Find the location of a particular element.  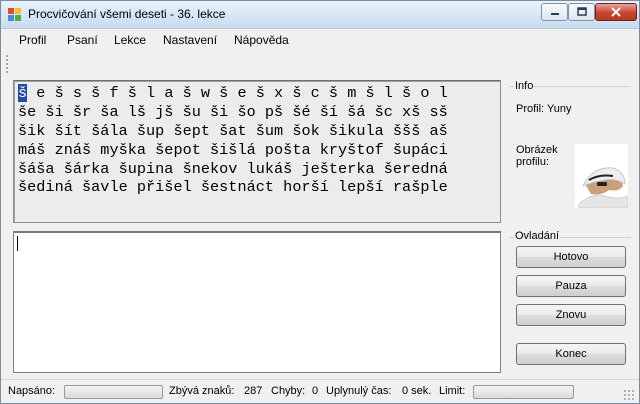

pause-button: Pauza is located at coordinates (571, 286).